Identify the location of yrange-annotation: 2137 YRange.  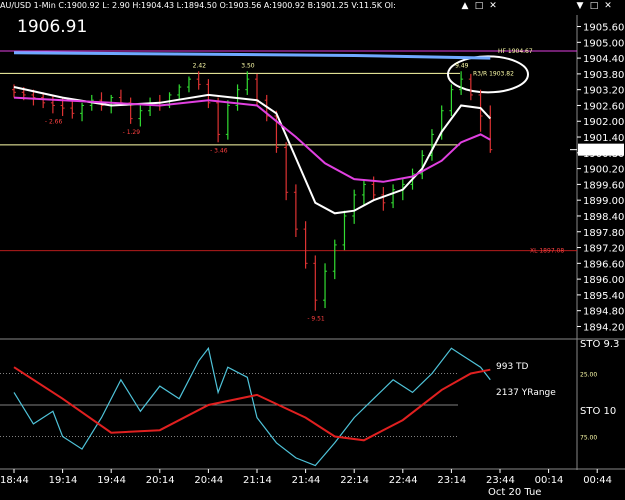
(526, 393).